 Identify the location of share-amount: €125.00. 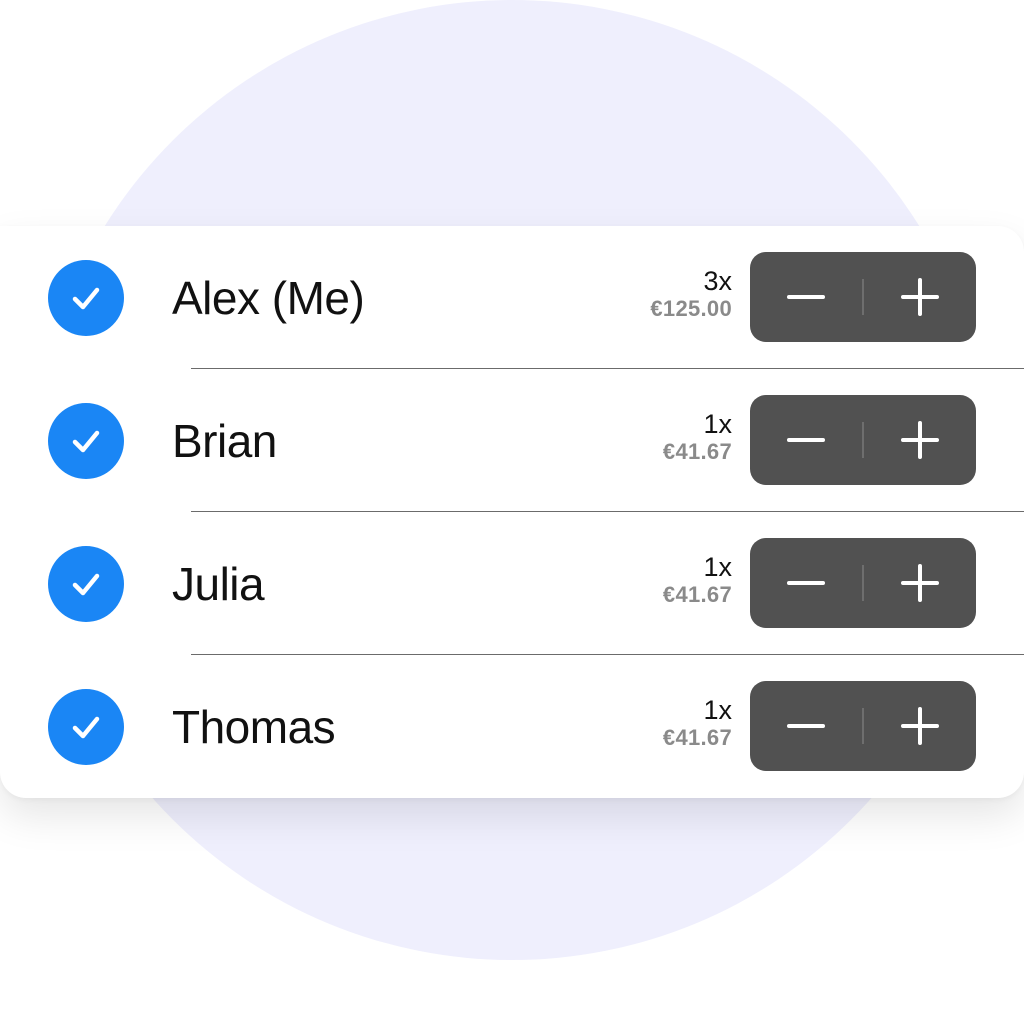
(691, 308).